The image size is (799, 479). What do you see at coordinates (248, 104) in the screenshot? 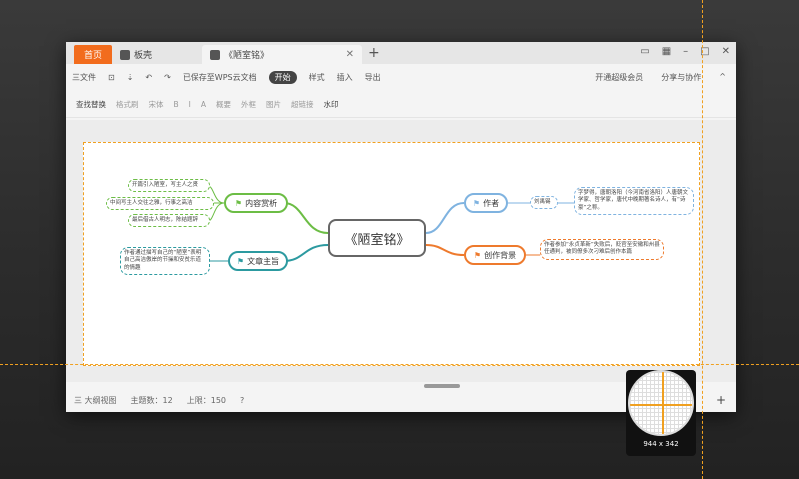
I see `frame-button: 外框` at bounding box center [248, 104].